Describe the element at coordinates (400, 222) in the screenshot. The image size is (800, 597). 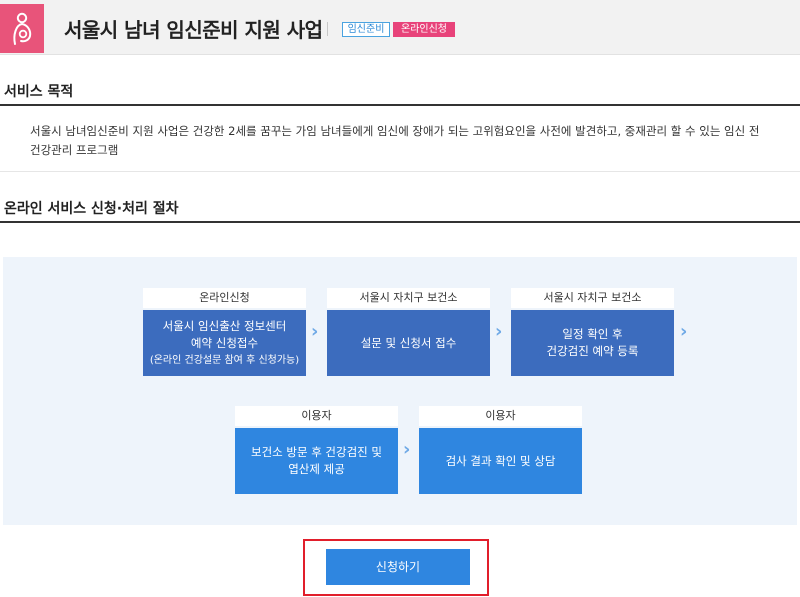
I see `process-rule` at that location.